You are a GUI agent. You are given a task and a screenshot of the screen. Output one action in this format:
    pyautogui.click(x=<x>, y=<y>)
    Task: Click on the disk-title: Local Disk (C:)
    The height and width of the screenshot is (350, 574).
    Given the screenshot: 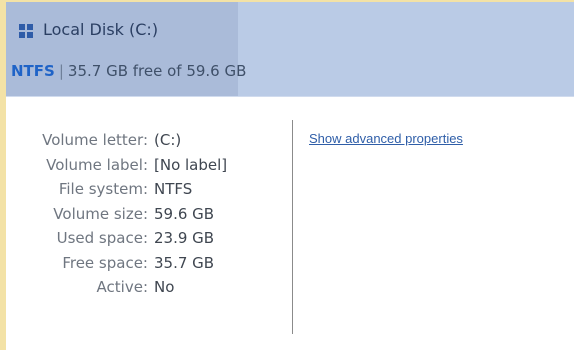 What is the action you would take?
    pyautogui.click(x=101, y=29)
    